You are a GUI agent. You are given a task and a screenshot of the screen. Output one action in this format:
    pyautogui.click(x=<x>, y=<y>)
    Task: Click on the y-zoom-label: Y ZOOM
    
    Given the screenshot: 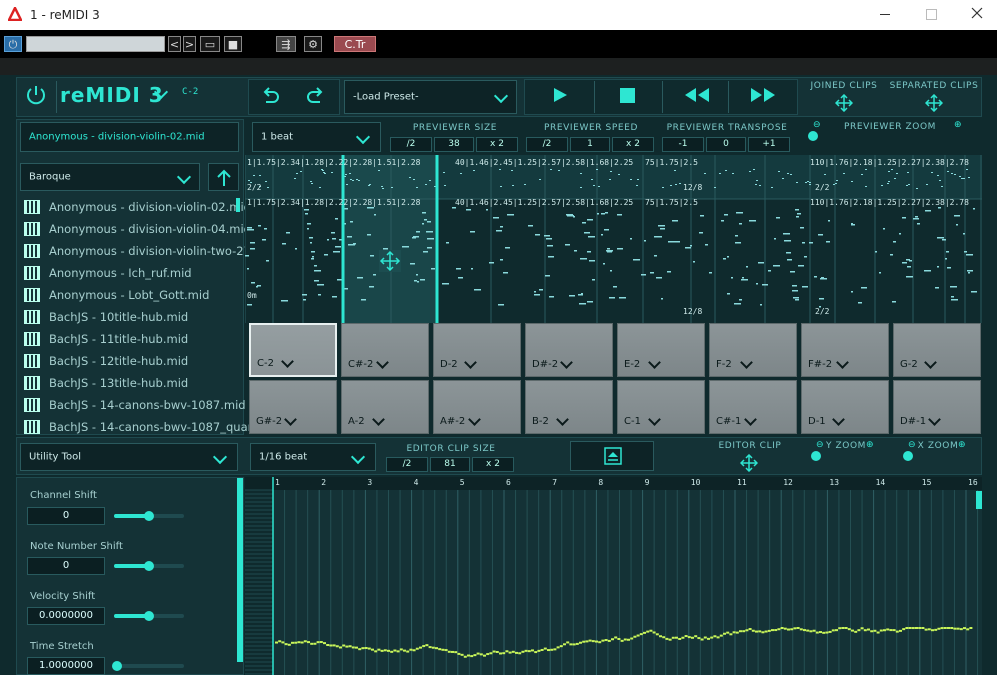 What is the action you would take?
    pyautogui.click(x=846, y=446)
    